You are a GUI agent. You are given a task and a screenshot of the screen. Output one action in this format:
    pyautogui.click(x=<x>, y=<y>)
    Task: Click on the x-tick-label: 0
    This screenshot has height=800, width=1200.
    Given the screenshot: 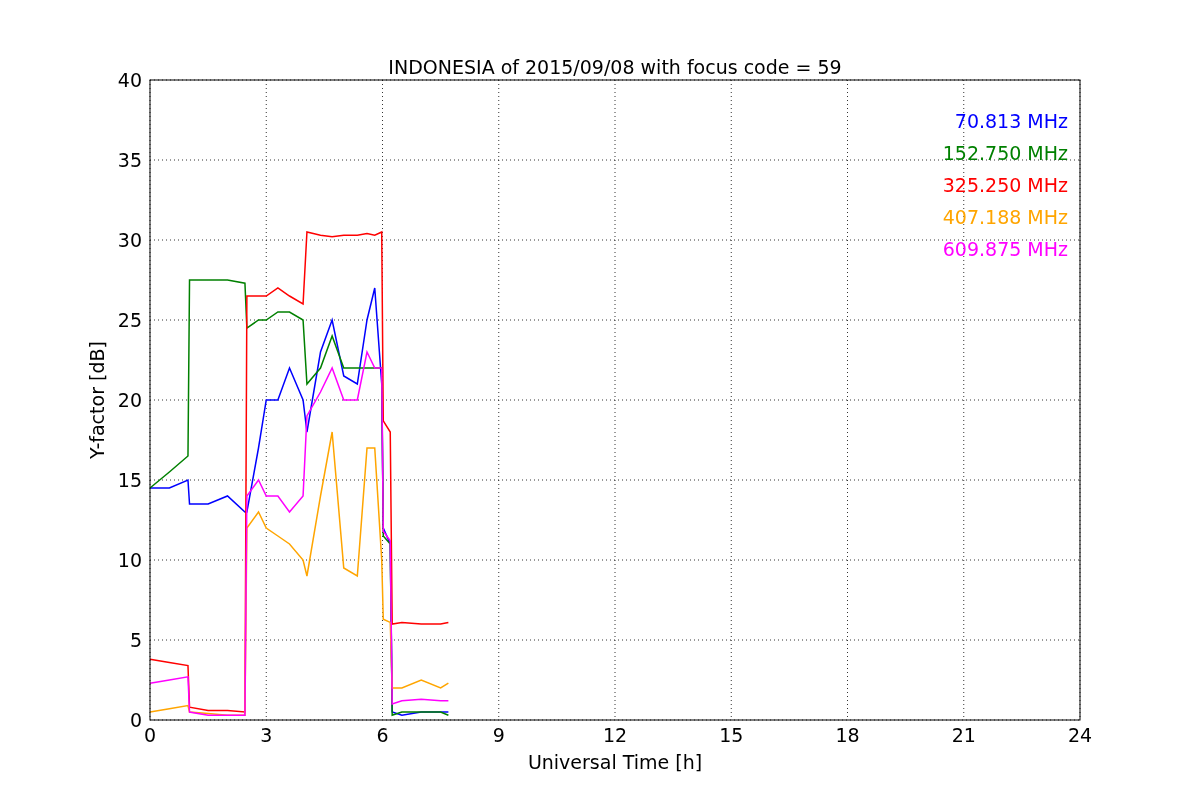 What is the action you would take?
    pyautogui.click(x=150, y=735)
    